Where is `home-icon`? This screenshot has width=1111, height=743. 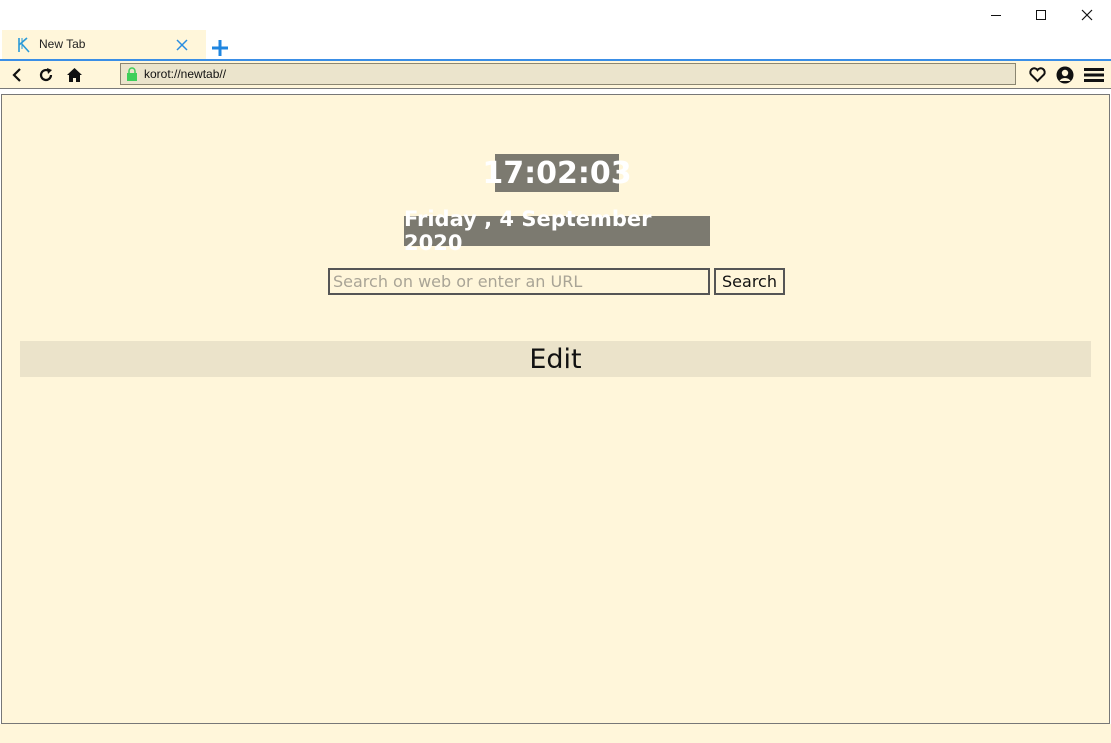 home-icon is located at coordinates (74, 75).